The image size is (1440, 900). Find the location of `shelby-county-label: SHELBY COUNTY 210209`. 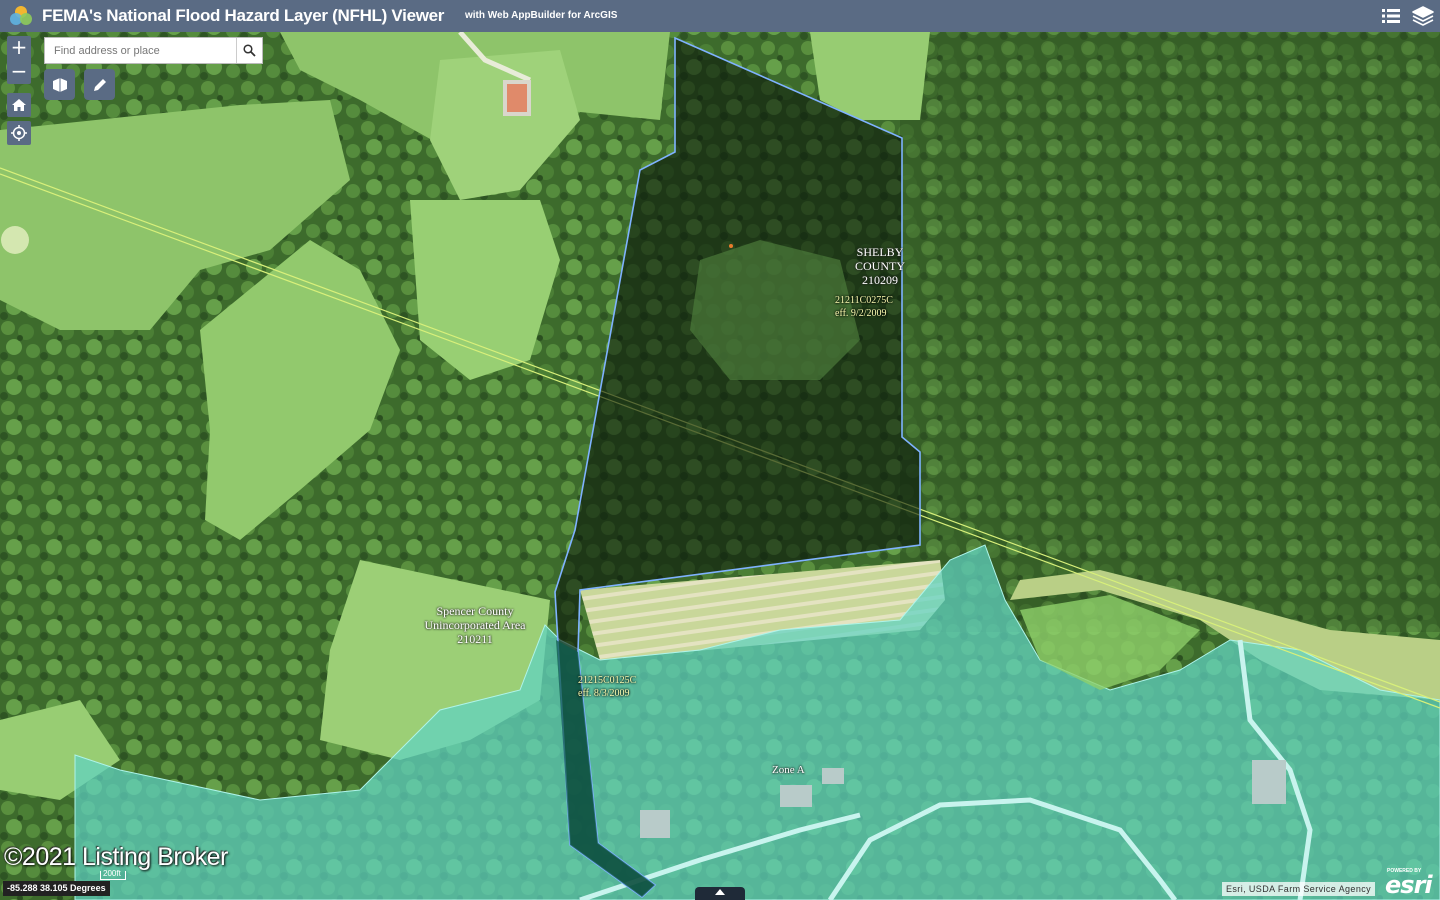

shelby-county-label: SHELBY COUNTY 210209 is located at coordinates (880, 266).